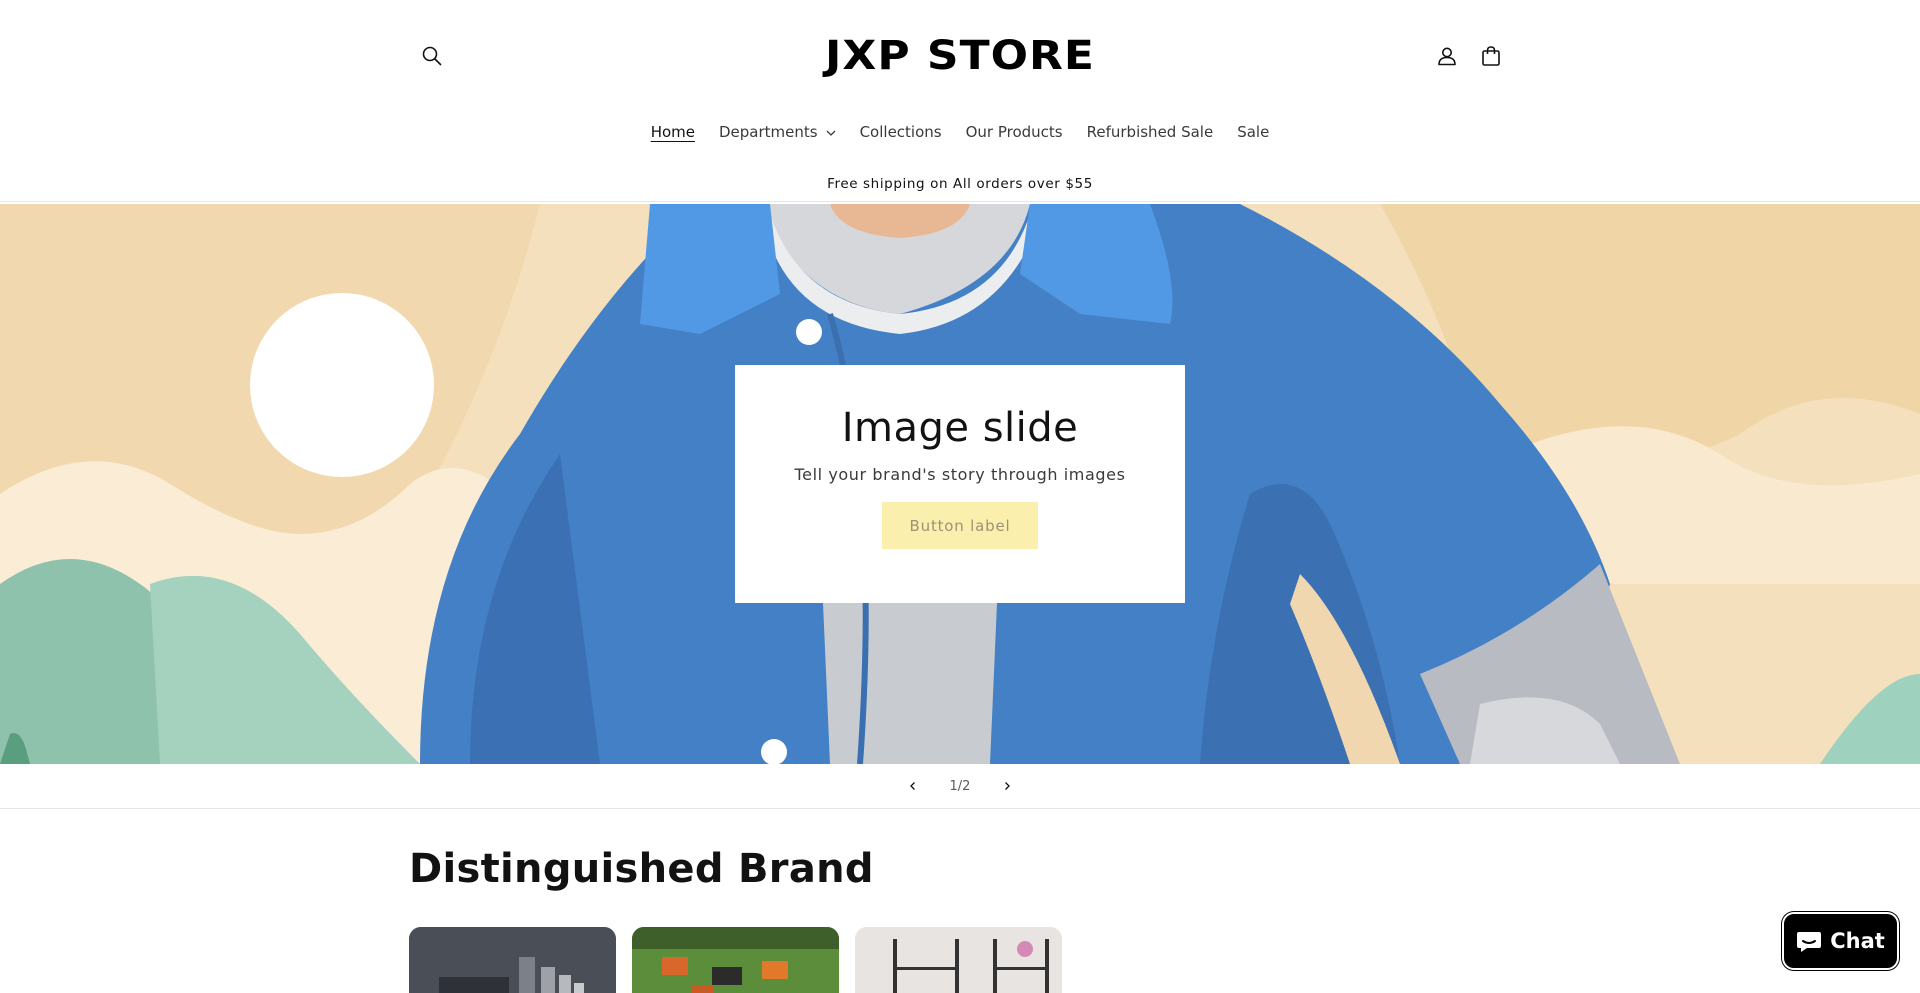  Describe the element at coordinates (831, 133) in the screenshot. I see `chevron-down-icon` at that location.